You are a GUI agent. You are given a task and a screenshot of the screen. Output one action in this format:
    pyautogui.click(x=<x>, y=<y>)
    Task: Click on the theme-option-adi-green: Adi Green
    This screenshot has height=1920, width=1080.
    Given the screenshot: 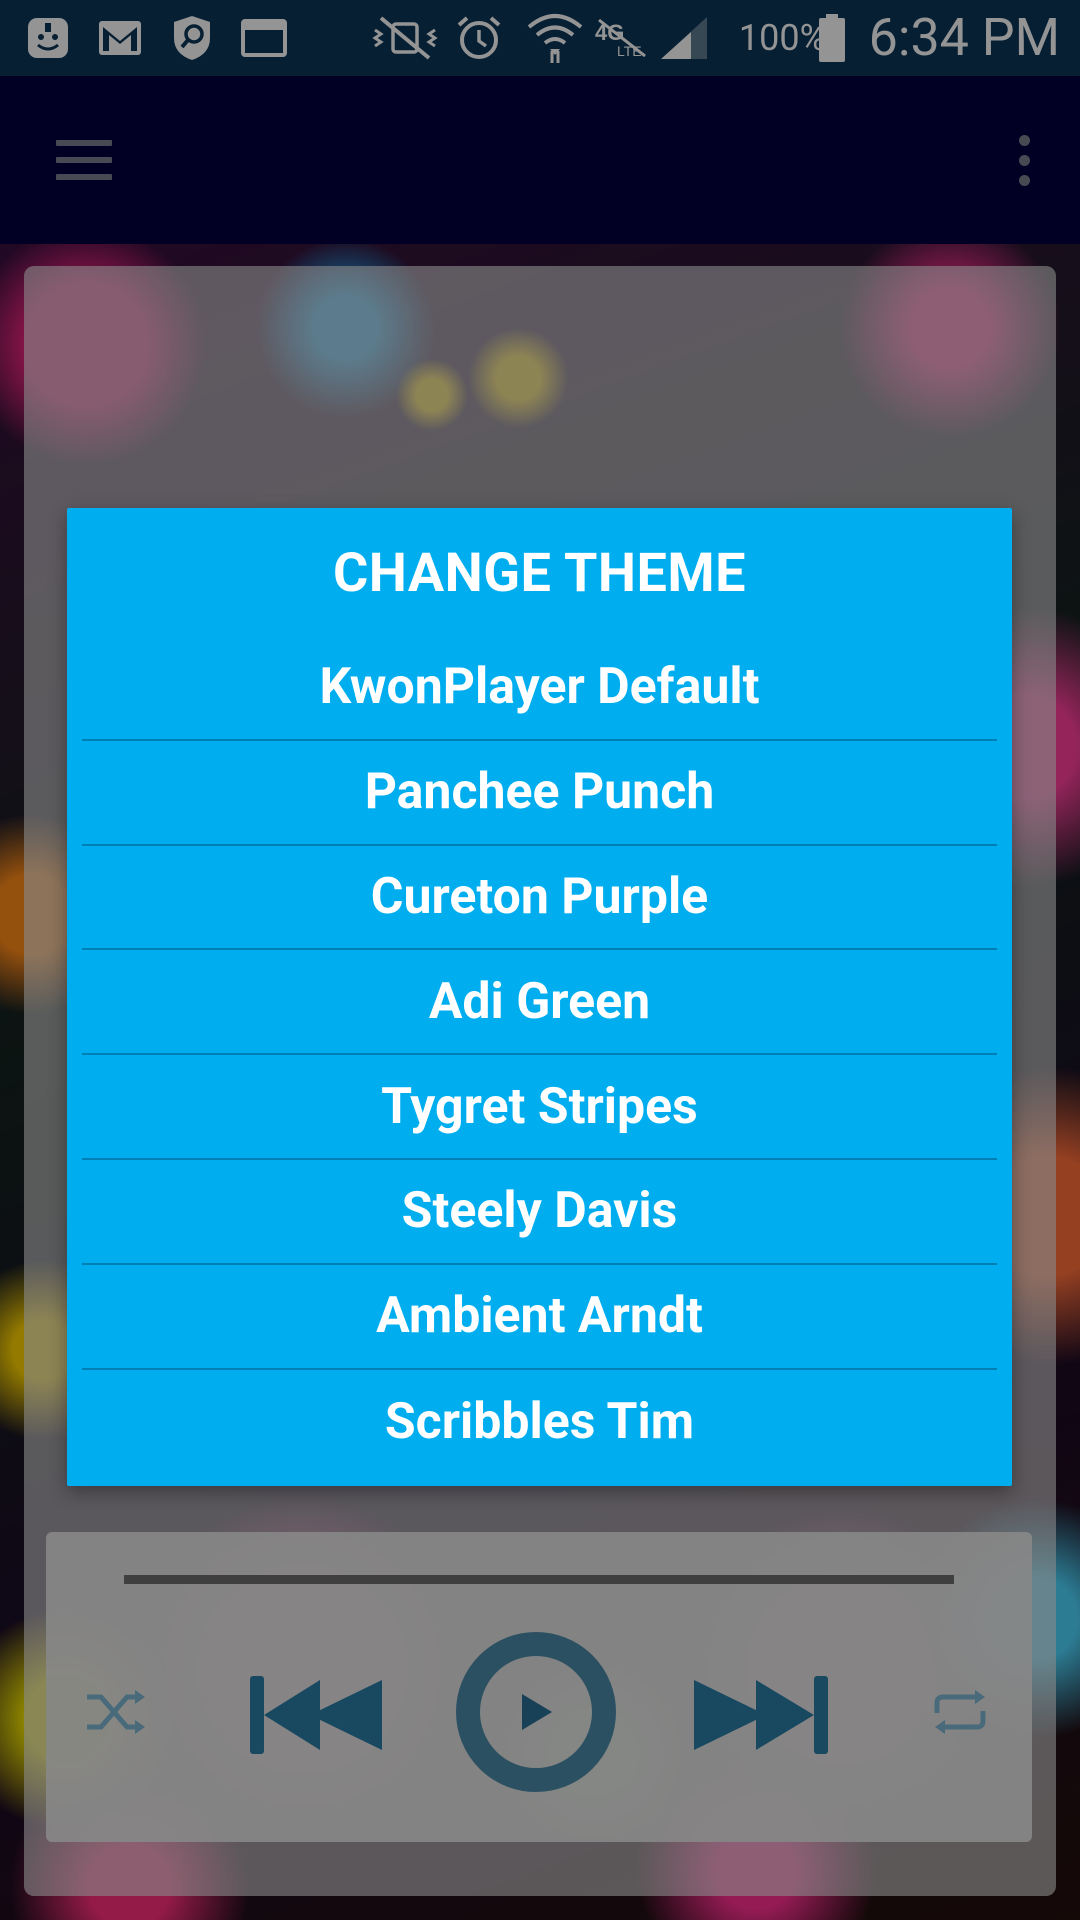 What is the action you would take?
    pyautogui.click(x=539, y=1003)
    